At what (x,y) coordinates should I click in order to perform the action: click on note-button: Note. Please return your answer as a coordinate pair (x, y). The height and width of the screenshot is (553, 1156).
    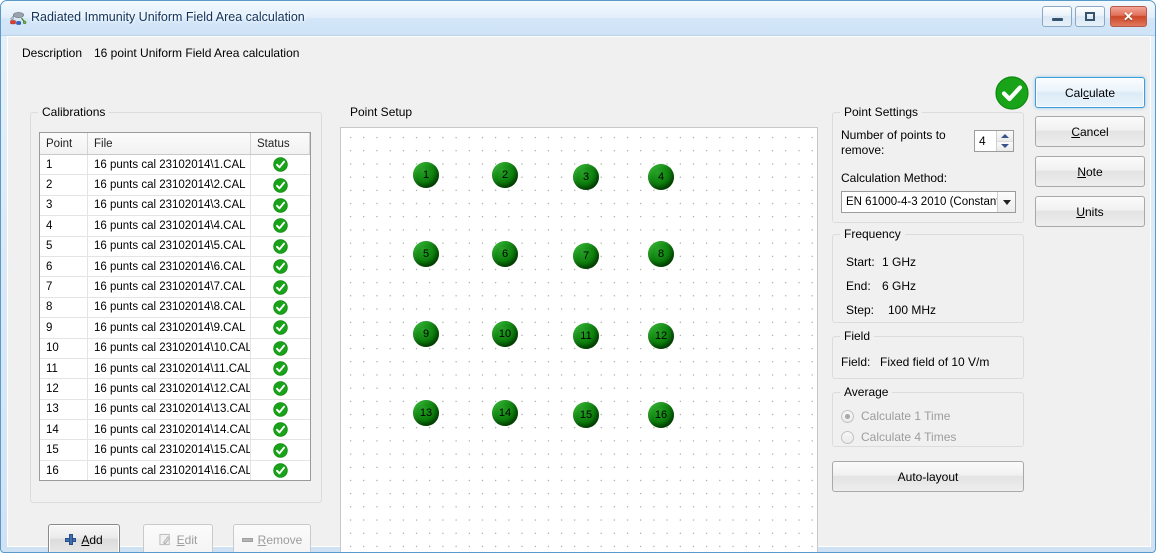
    Looking at the image, I should click on (1090, 171).